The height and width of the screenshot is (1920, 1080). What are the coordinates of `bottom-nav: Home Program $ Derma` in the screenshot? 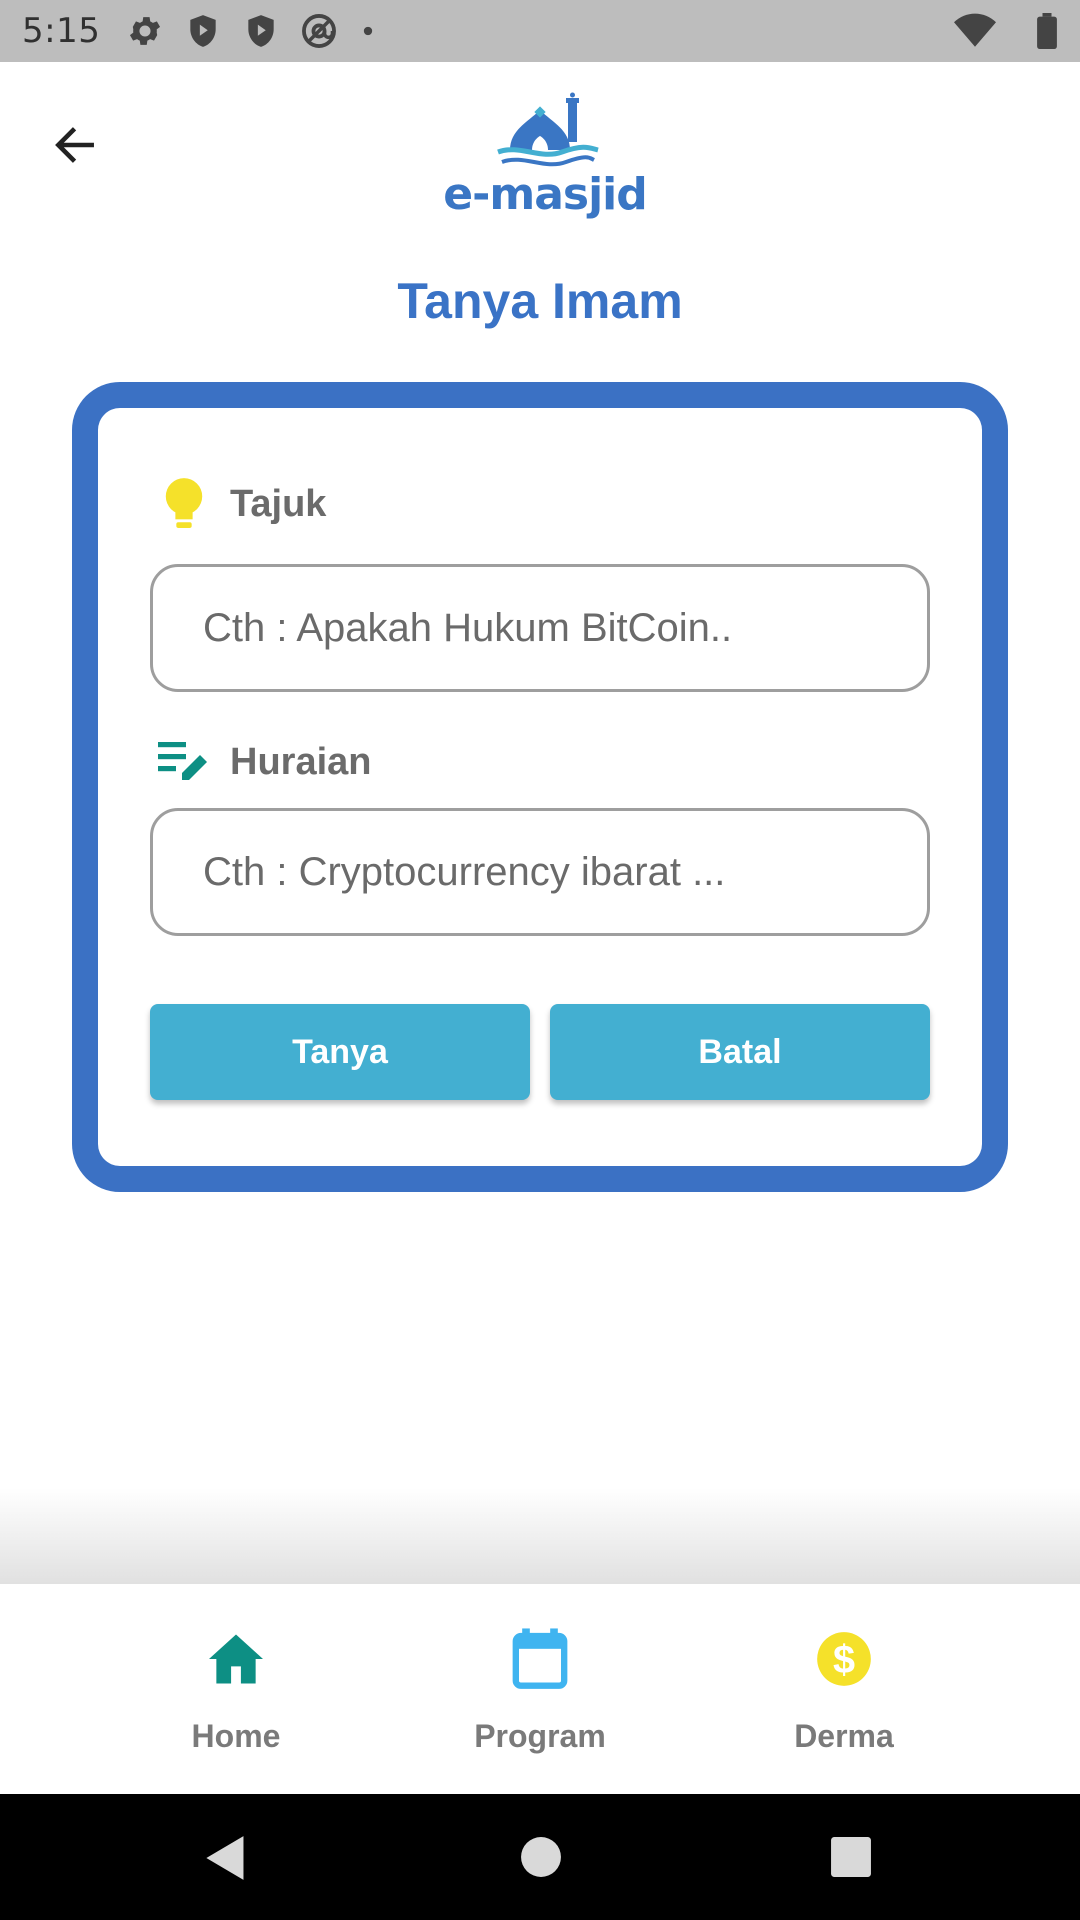 It's located at (540, 1689).